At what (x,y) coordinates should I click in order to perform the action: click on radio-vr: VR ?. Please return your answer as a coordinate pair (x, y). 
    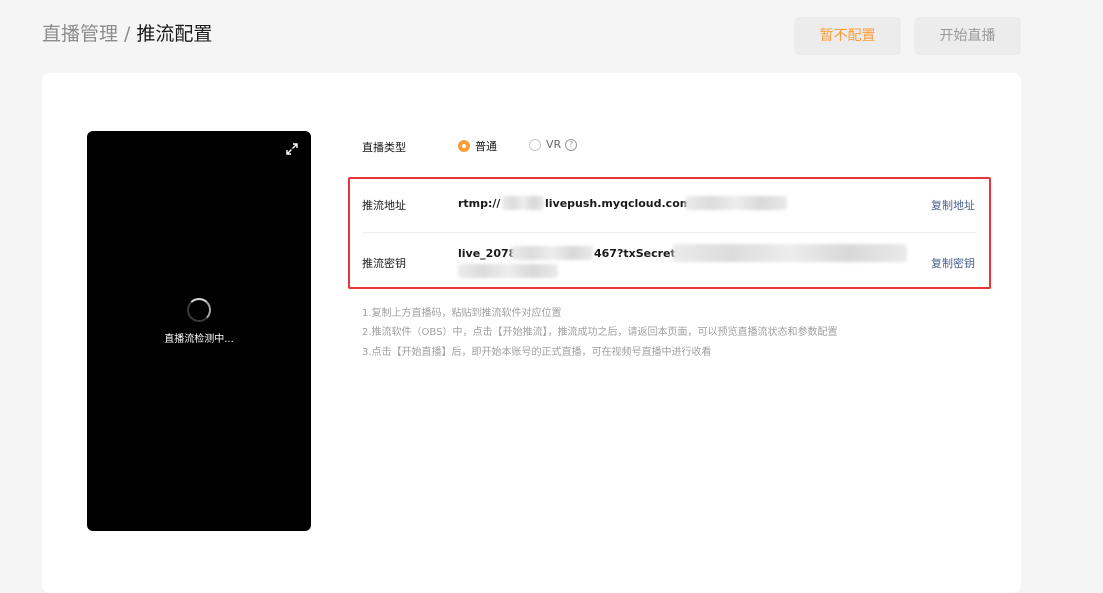
    Looking at the image, I should click on (553, 144).